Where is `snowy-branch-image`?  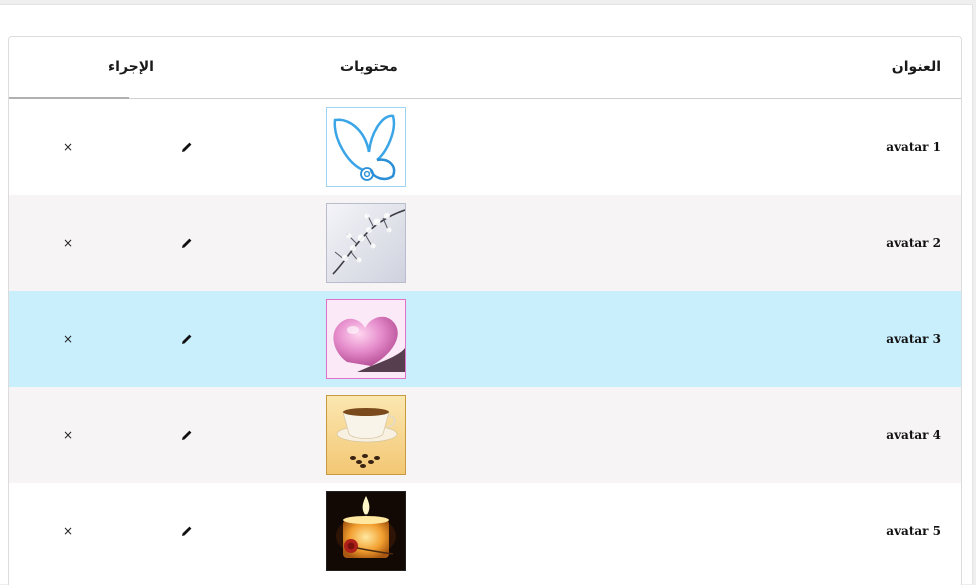
snowy-branch-image is located at coordinates (366, 243).